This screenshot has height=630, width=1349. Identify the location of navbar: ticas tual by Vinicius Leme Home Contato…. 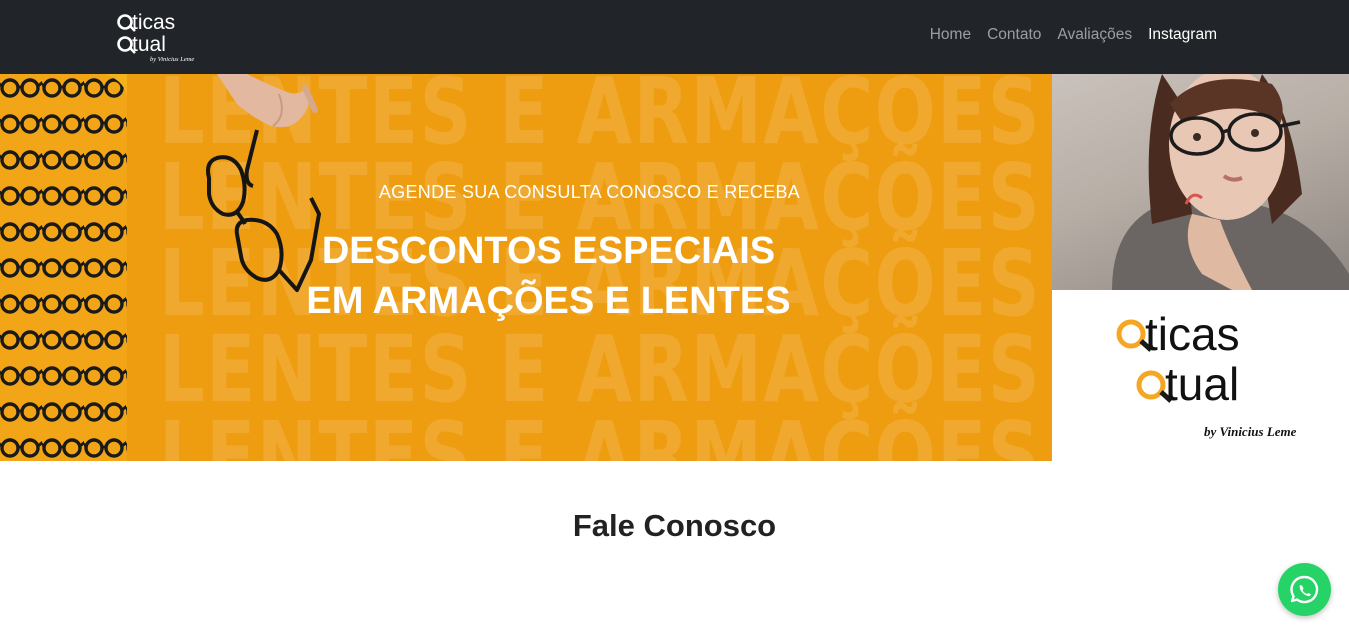
(674, 37).